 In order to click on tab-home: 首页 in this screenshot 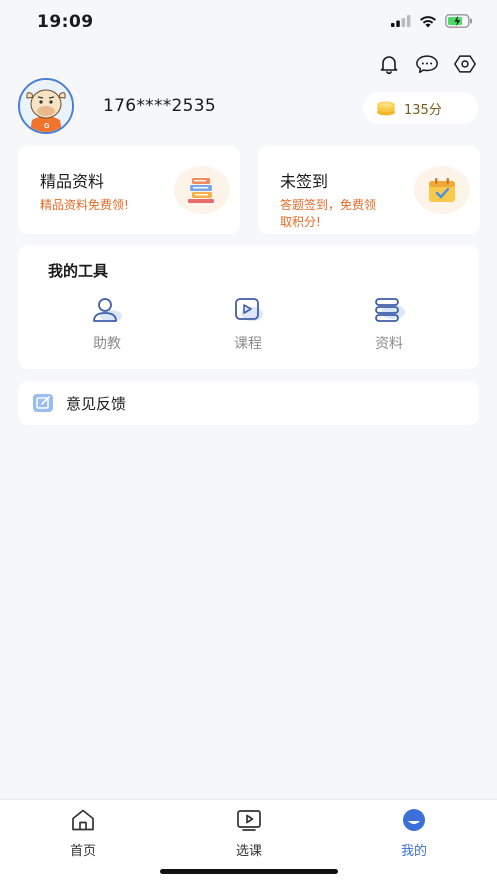, I will do `click(83, 833)`.